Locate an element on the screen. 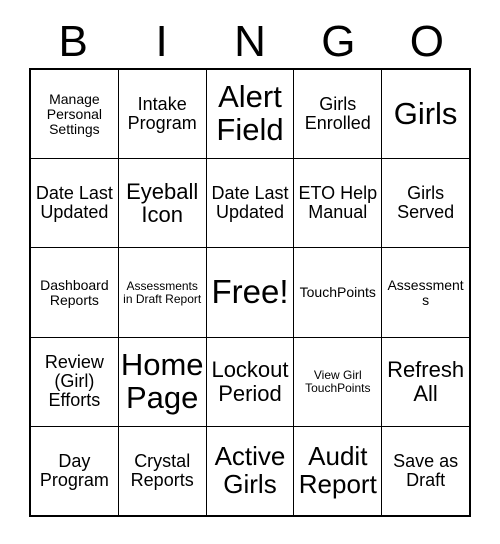  bingo-cell-label: Home Page is located at coordinates (162, 380).